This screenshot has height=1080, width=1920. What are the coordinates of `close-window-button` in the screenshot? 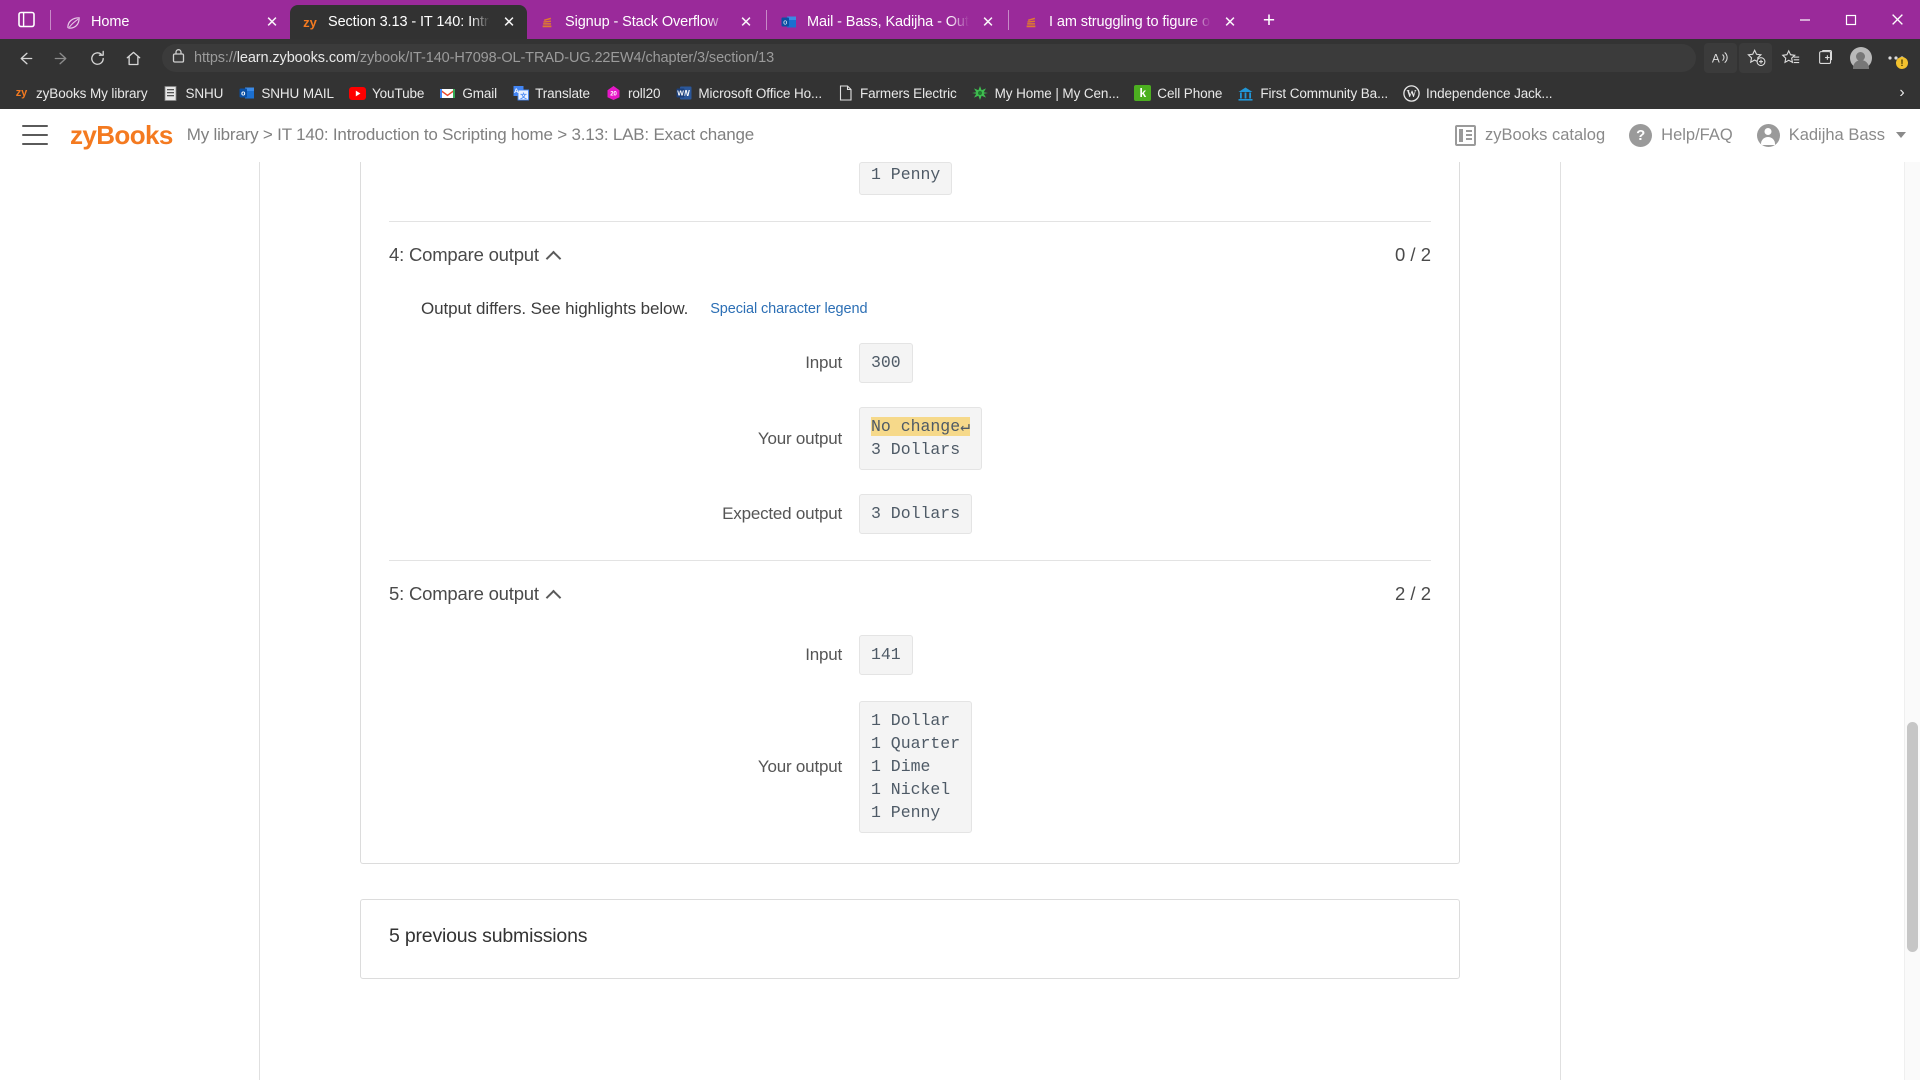 It's located at (1897, 19).